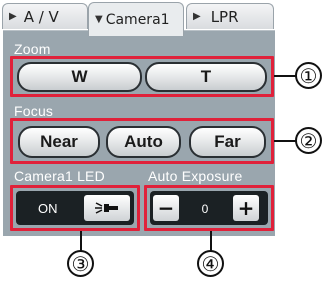 The image size is (327, 282). Describe the element at coordinates (79, 77) in the screenshot. I see `zoom-wide-button: W` at that location.